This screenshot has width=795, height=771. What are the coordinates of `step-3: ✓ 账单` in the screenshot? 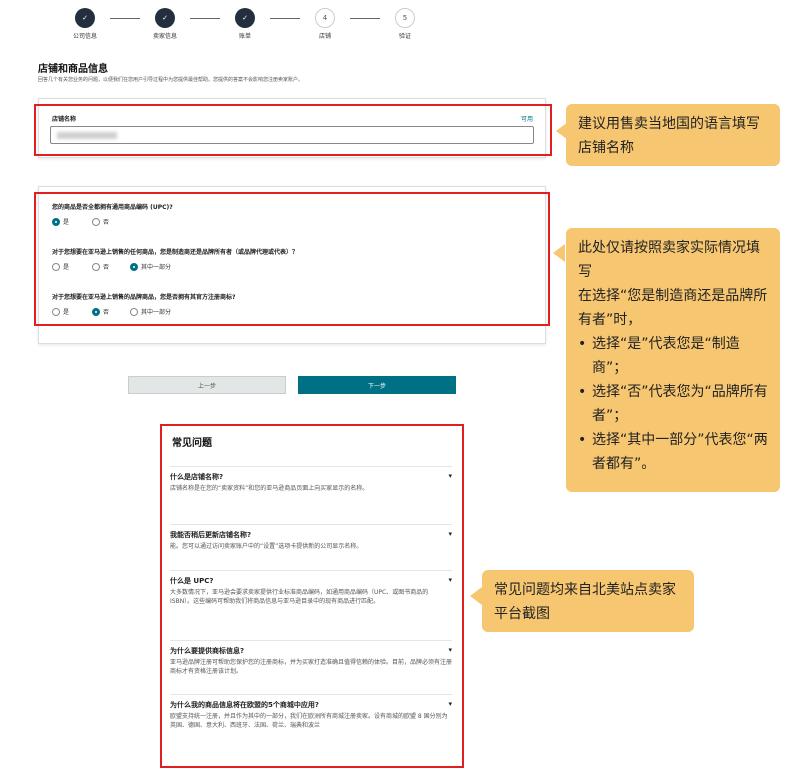 It's located at (245, 24).